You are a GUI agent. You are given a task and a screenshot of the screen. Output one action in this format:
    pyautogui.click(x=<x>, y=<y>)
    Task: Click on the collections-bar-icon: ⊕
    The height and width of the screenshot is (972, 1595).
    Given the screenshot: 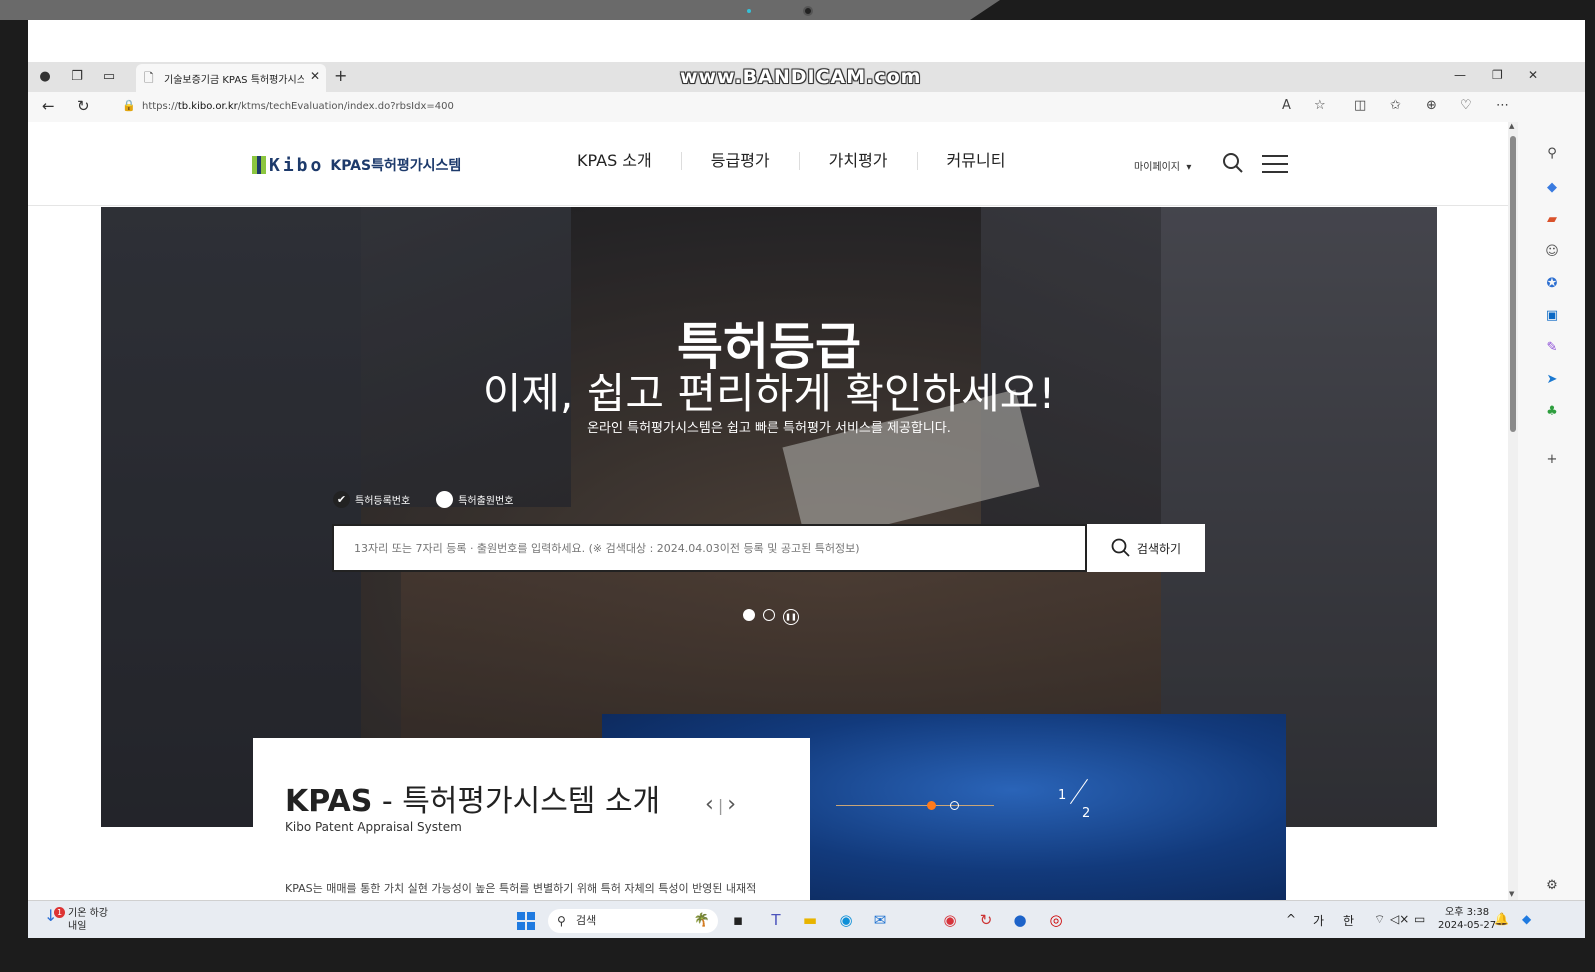 What is the action you would take?
    pyautogui.click(x=1431, y=105)
    